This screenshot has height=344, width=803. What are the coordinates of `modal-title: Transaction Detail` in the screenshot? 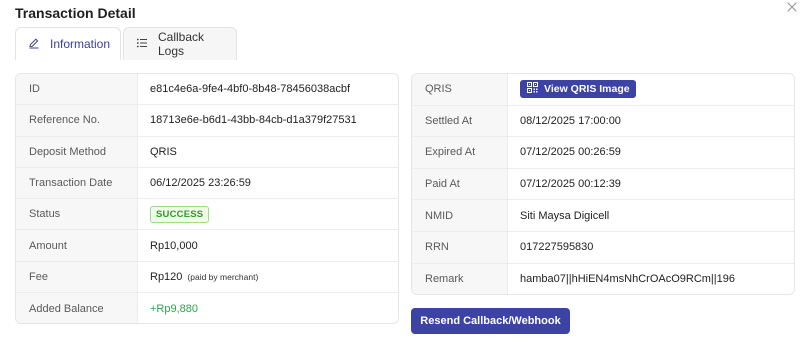 It's located at (75, 13).